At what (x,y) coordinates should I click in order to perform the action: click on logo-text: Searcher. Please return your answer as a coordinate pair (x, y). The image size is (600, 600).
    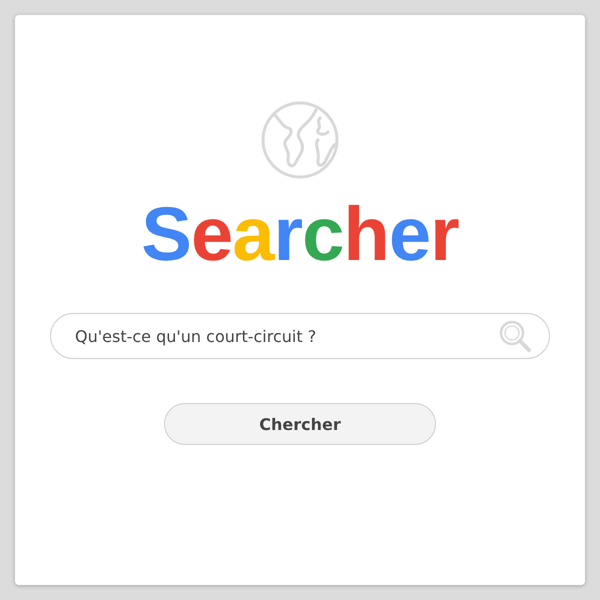
    Looking at the image, I should click on (300, 235).